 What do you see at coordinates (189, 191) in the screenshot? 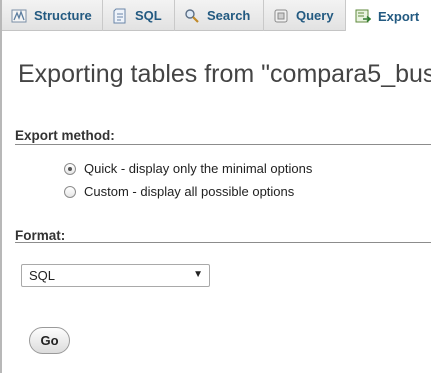
I see `custom-option-label: Custom - display all possible options` at bounding box center [189, 191].